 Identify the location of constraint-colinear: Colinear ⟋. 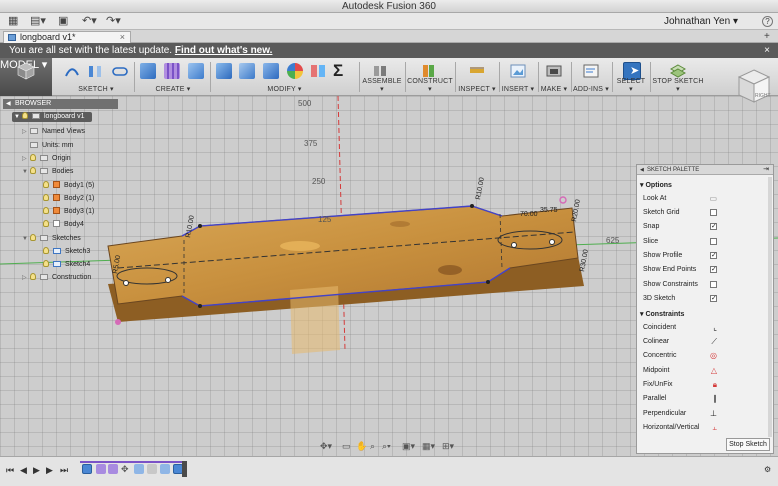
(704, 342).